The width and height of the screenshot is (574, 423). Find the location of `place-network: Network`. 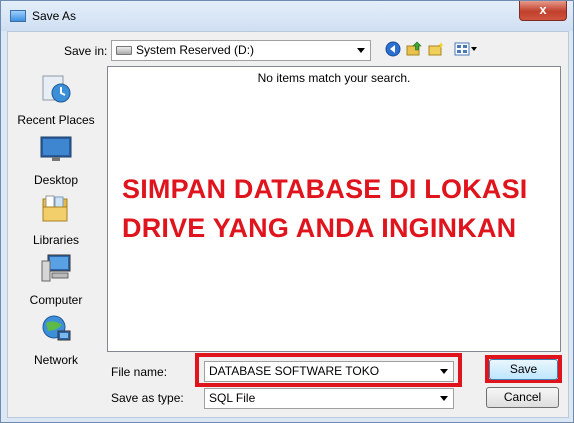

place-network: Network is located at coordinates (56, 340).